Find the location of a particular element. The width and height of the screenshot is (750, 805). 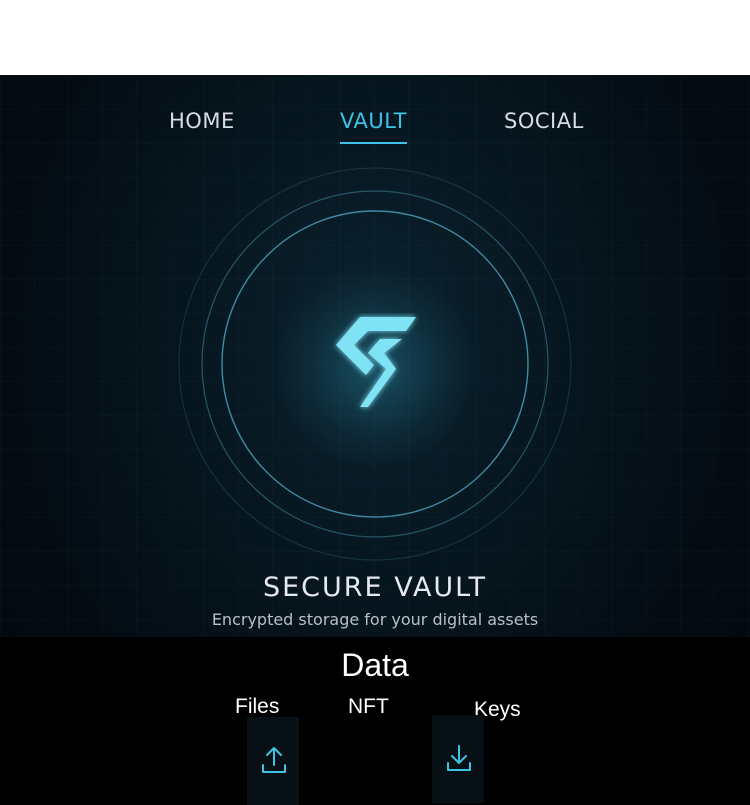

s-shield-logo-icon is located at coordinates (376, 362).